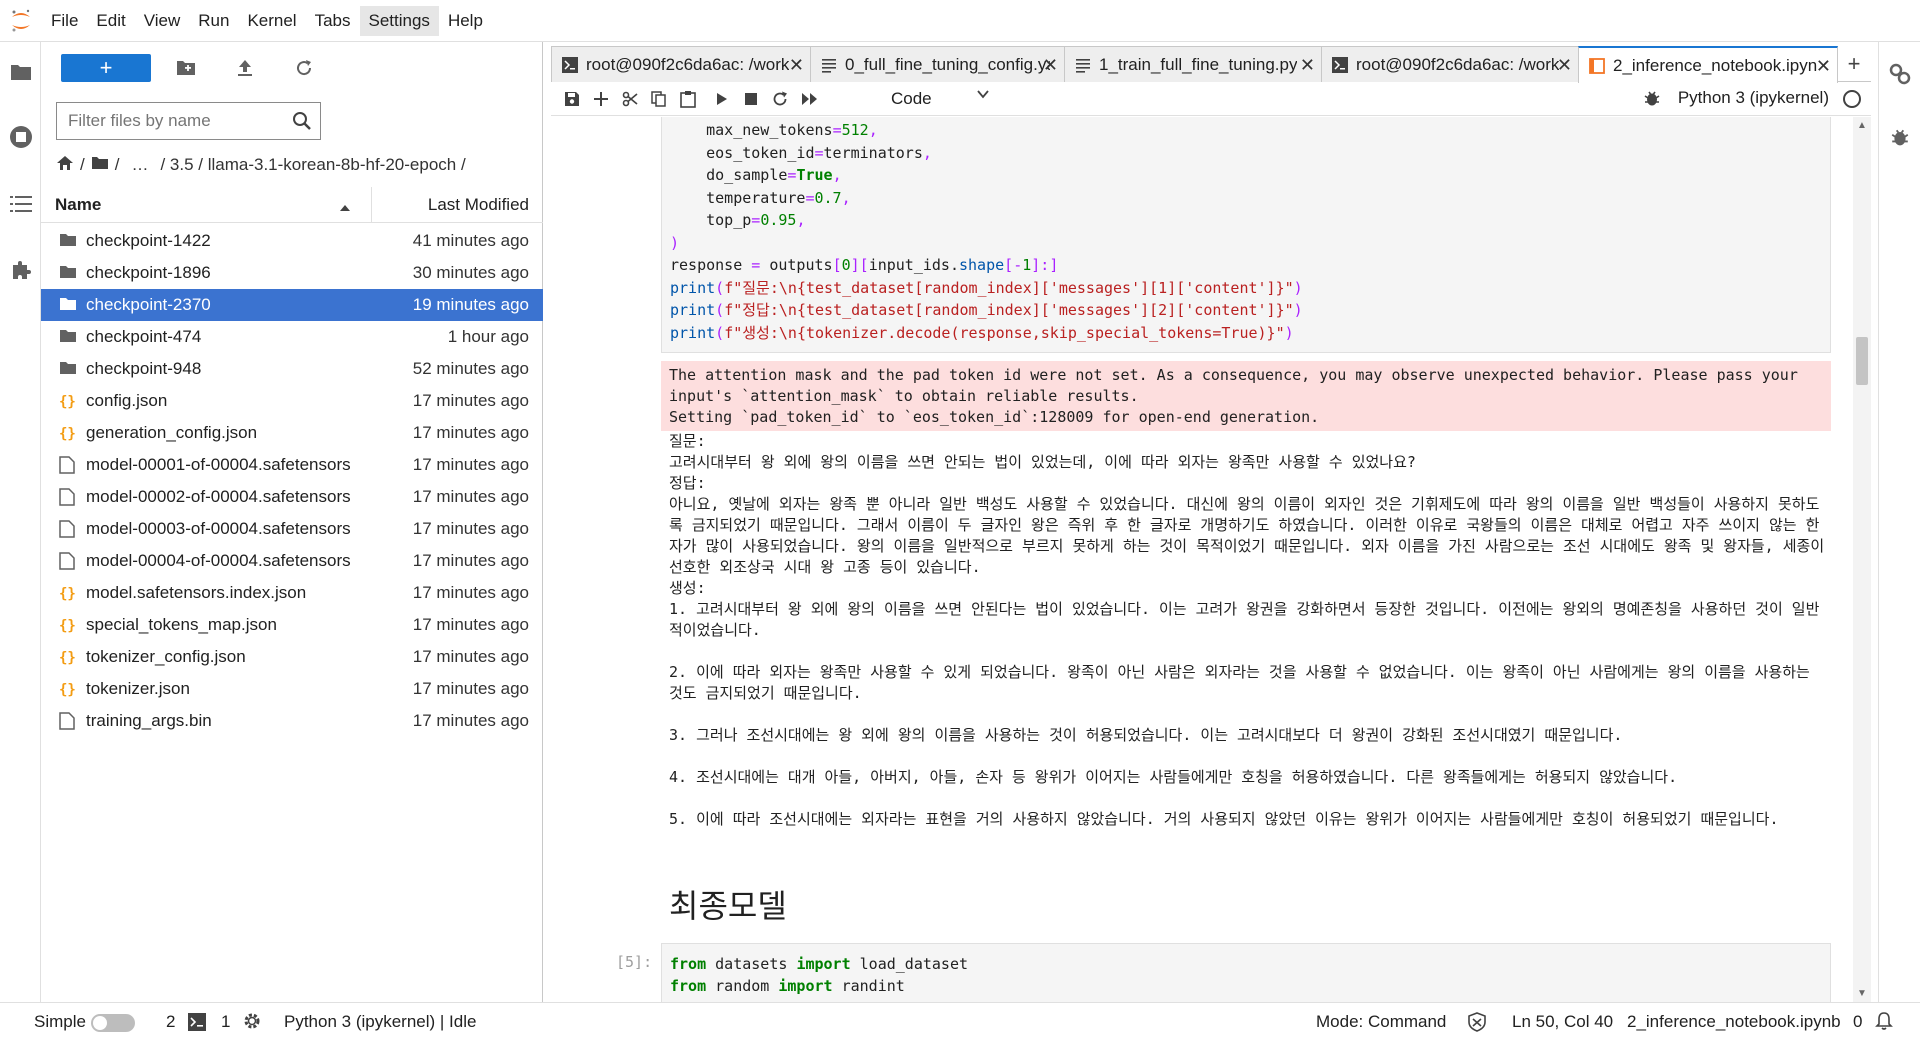  What do you see at coordinates (170, 1022) in the screenshot?
I see `terminals-count: 2` at bounding box center [170, 1022].